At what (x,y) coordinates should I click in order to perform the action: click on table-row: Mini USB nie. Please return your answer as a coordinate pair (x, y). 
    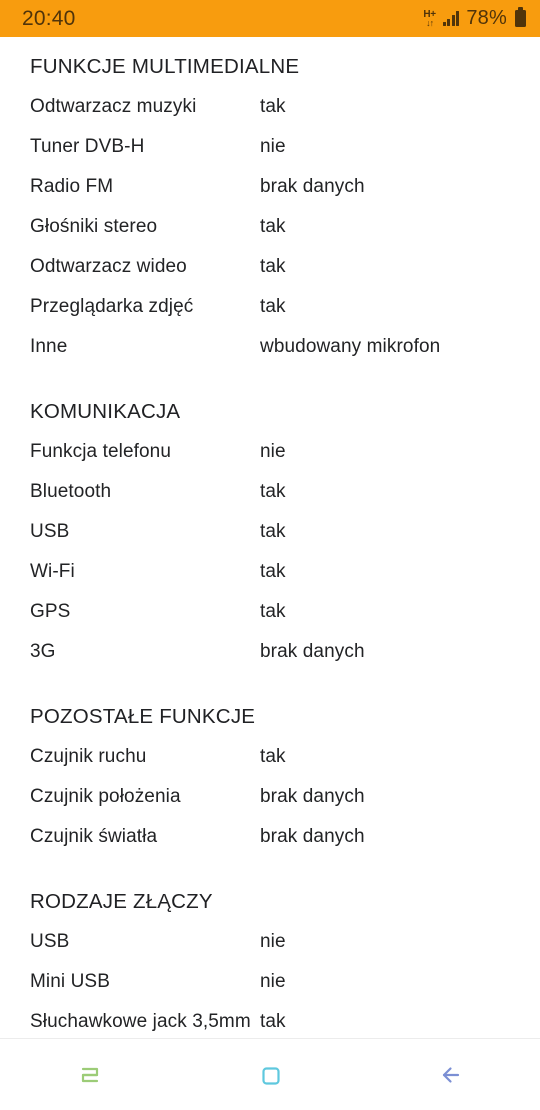
    Looking at the image, I should click on (270, 982).